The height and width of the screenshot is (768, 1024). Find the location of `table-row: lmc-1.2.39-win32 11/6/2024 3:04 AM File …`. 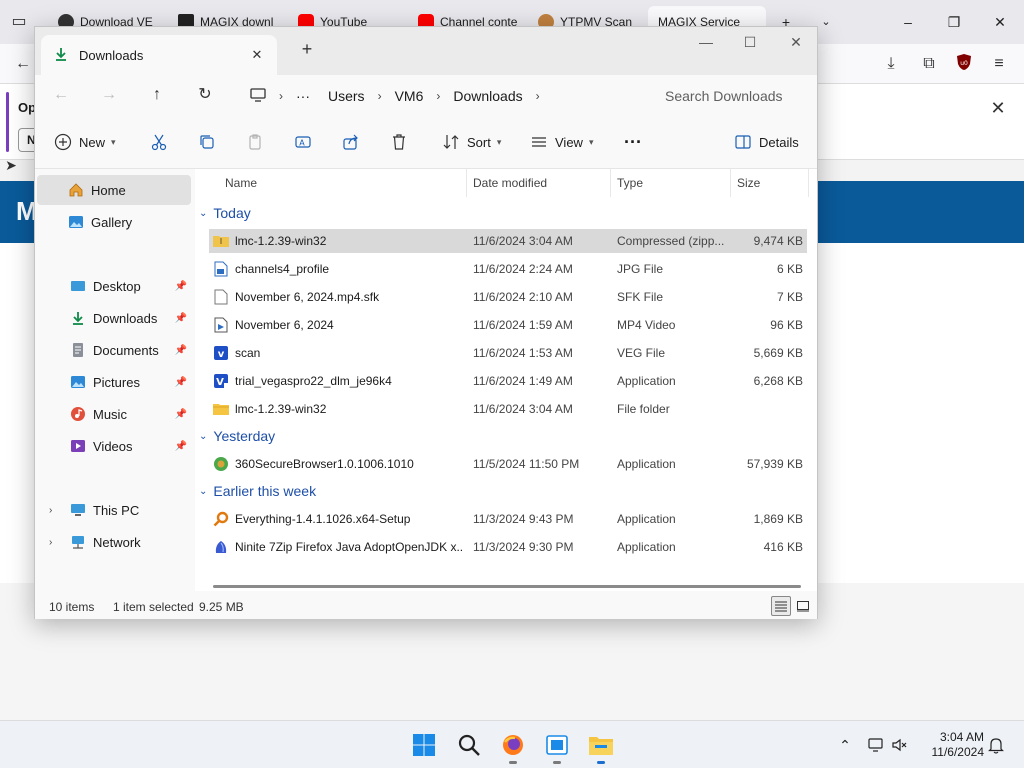

table-row: lmc-1.2.39-win32 11/6/2024 3:04 AM File … is located at coordinates (508, 409).